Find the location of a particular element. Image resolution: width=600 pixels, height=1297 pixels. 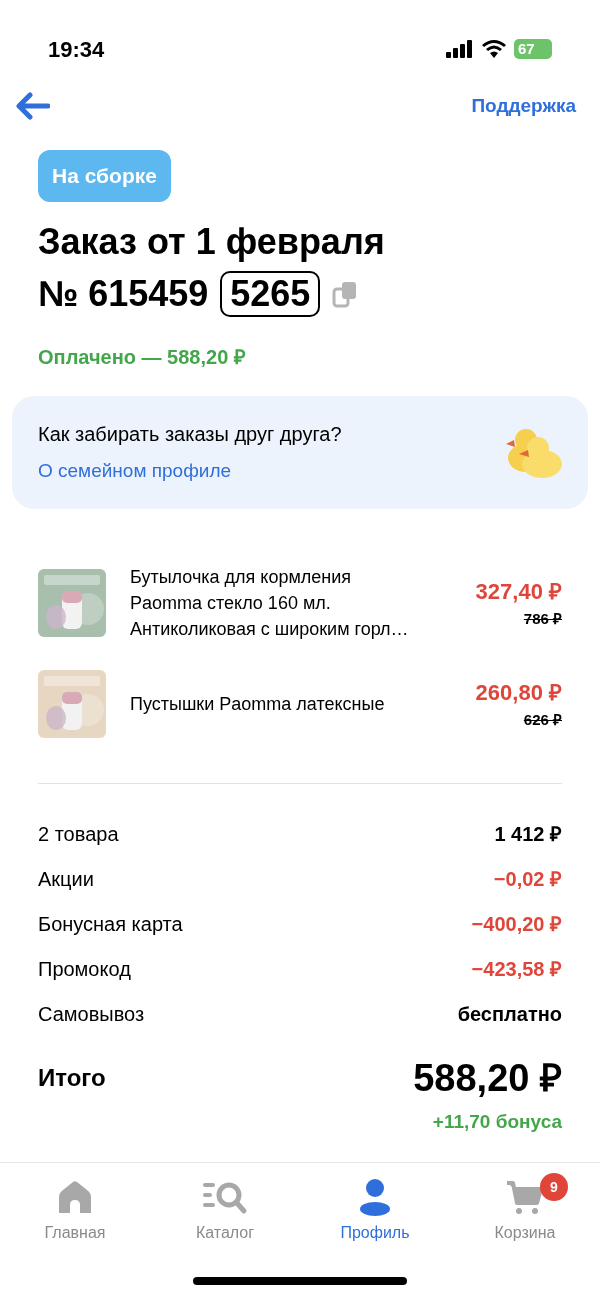

family-profile-card: Как забирать заказы друг друга? О семейном профиле is located at coordinates (300, 452).